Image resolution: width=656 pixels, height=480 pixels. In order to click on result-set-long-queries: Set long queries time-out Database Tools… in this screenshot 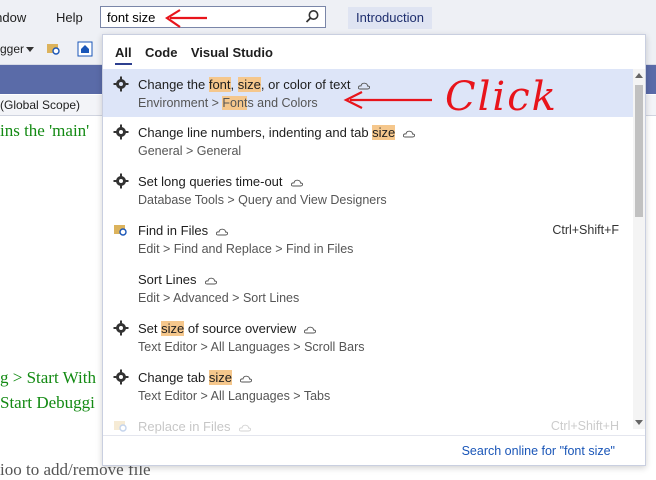, I will do `click(368, 190)`.